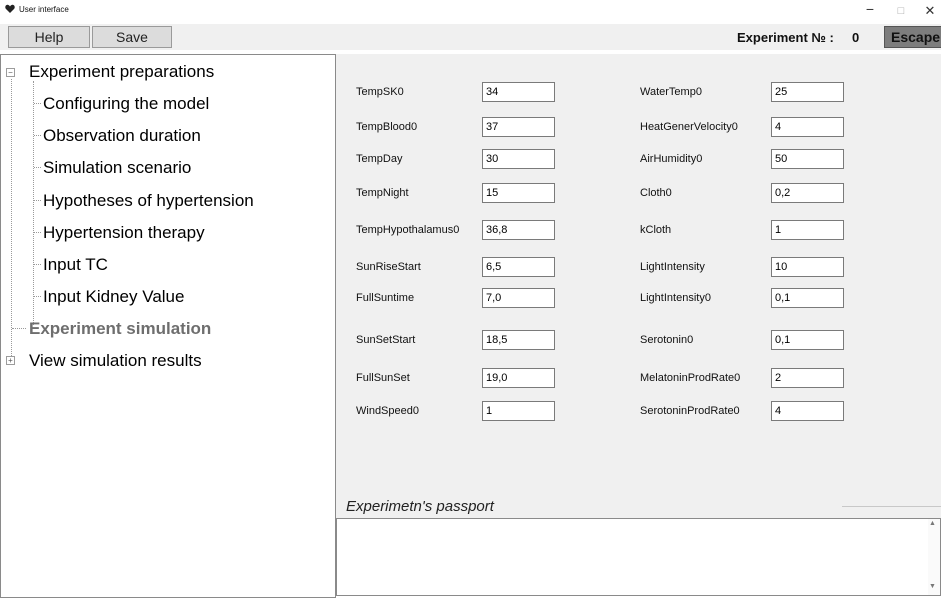  I want to click on input-cloth0, so click(807, 193).